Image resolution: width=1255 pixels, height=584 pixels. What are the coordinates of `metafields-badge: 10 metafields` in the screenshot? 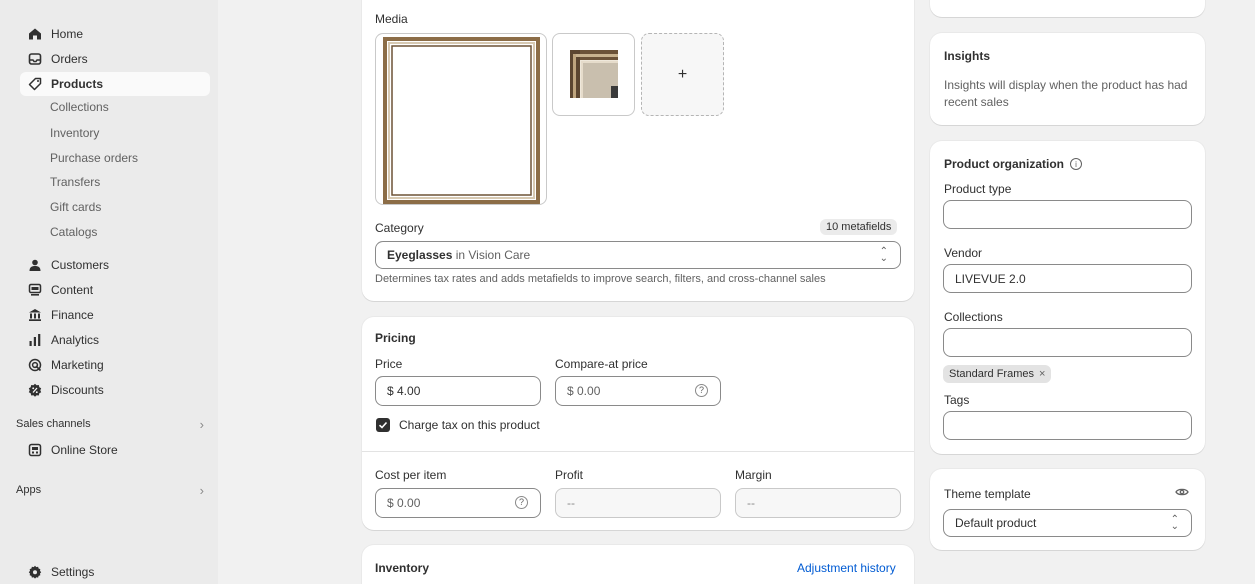 It's located at (859, 227).